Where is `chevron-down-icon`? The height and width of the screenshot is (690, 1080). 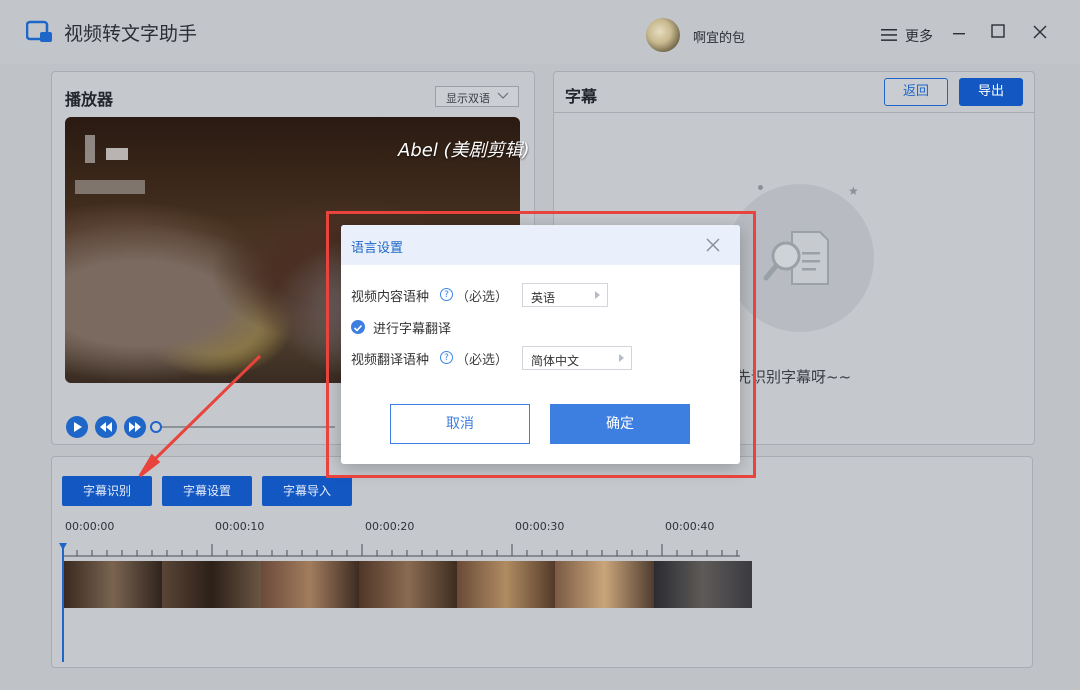 chevron-down-icon is located at coordinates (503, 95).